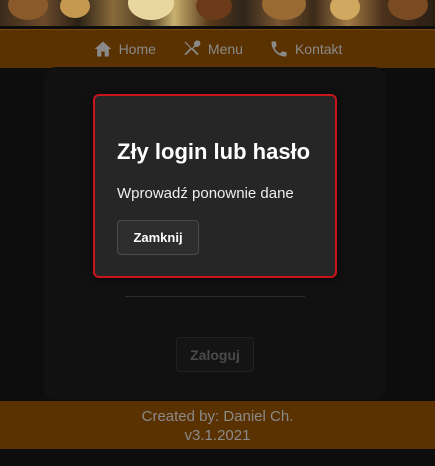 This screenshot has height=466, width=435. I want to click on header-food-image, so click(217, 13).